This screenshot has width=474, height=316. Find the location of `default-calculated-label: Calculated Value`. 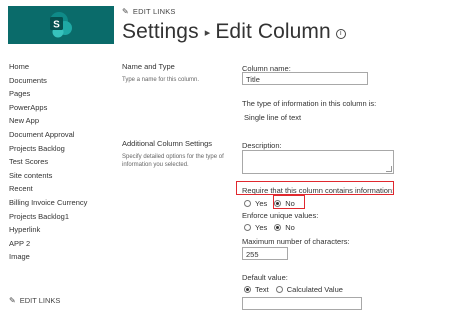

default-calculated-label: Calculated Value is located at coordinates (314, 289).